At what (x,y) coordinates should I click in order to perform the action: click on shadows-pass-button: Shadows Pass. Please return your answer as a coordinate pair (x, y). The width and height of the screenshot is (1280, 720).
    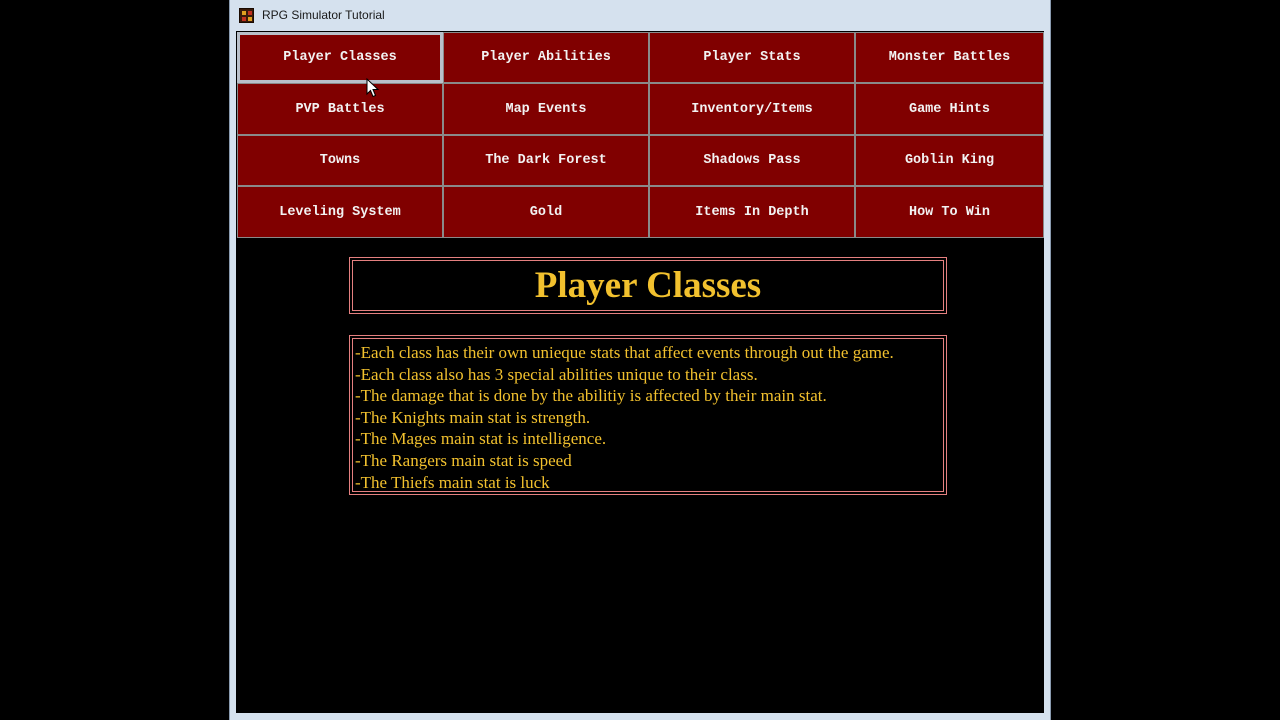
    Looking at the image, I should click on (752, 160).